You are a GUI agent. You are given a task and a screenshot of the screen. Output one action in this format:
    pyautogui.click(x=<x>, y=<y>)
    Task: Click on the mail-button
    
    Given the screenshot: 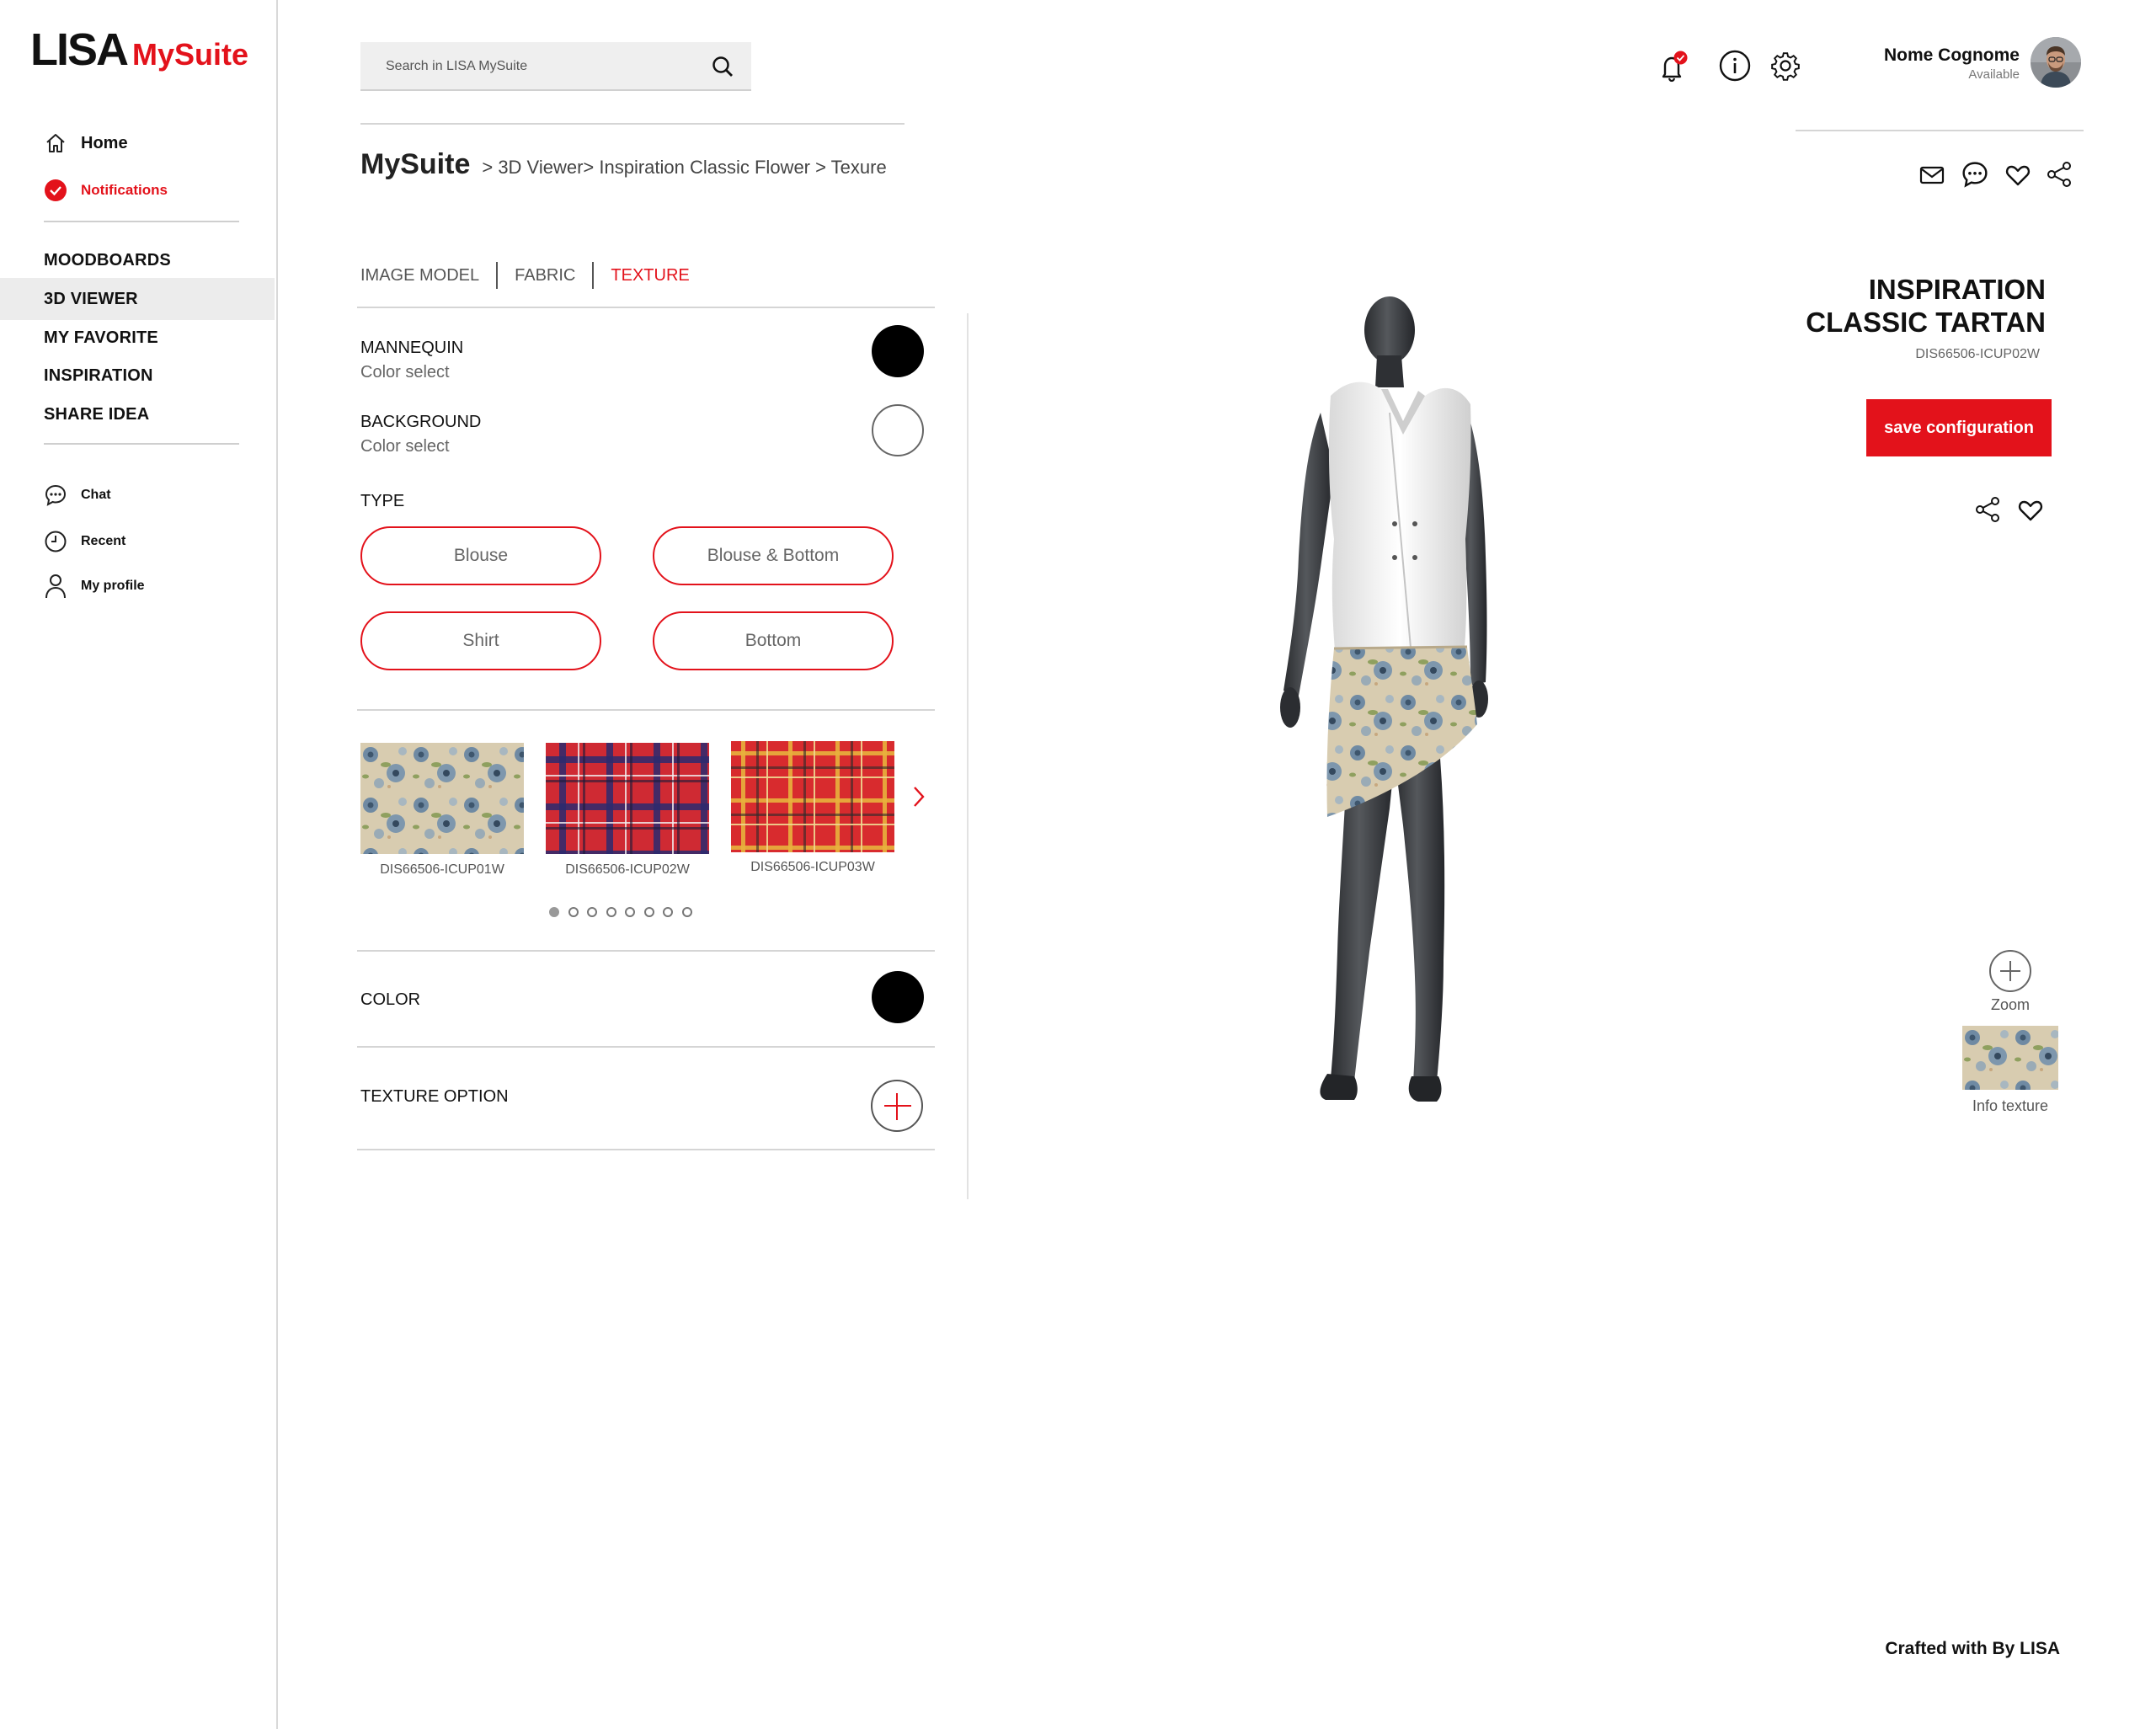 What is the action you would take?
    pyautogui.click(x=1932, y=175)
    